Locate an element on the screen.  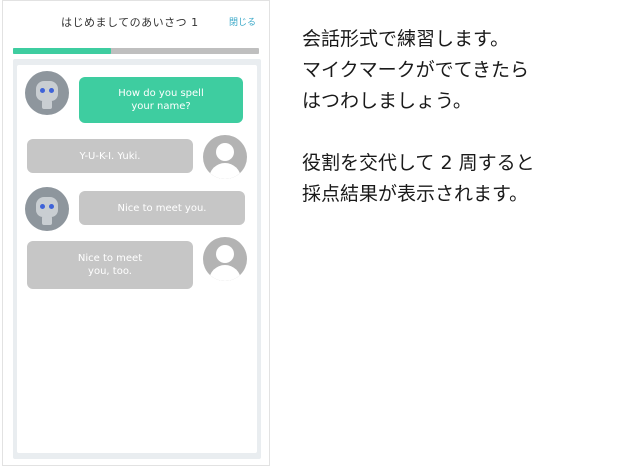
progress-bar is located at coordinates (136, 51).